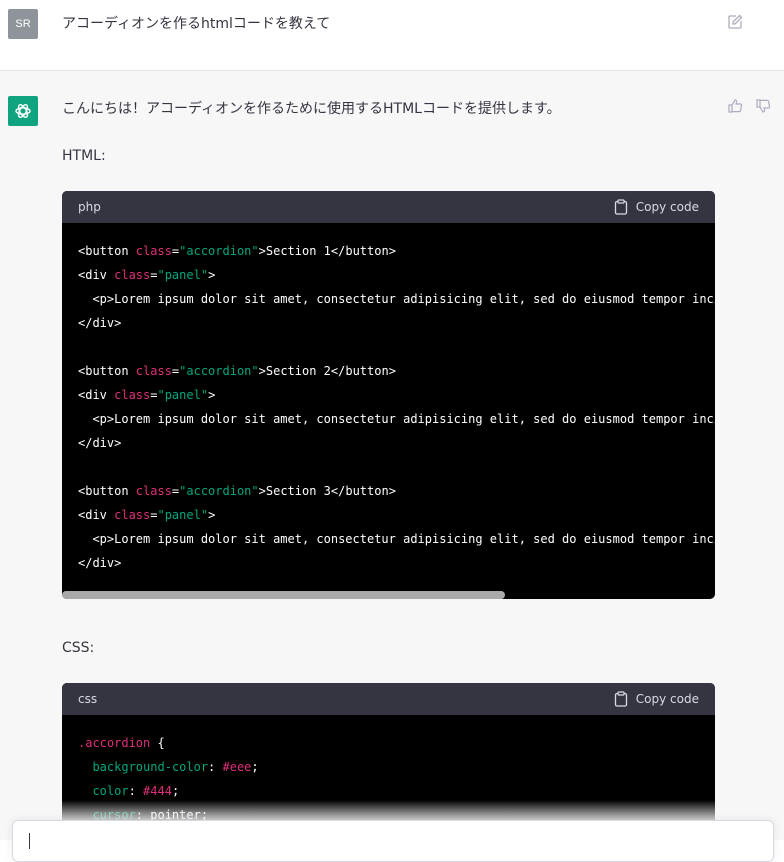 The width and height of the screenshot is (784, 862). Describe the element at coordinates (84, 156) in the screenshot. I see `html-label: HTML:` at that location.